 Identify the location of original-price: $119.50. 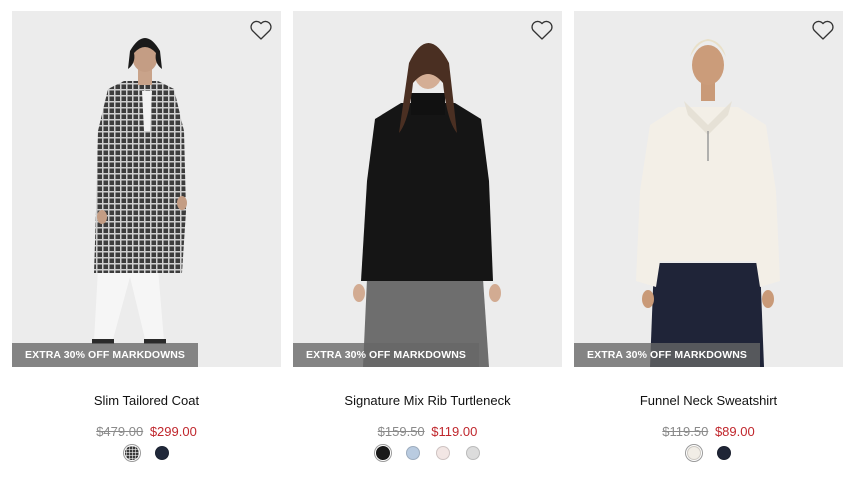
(685, 431).